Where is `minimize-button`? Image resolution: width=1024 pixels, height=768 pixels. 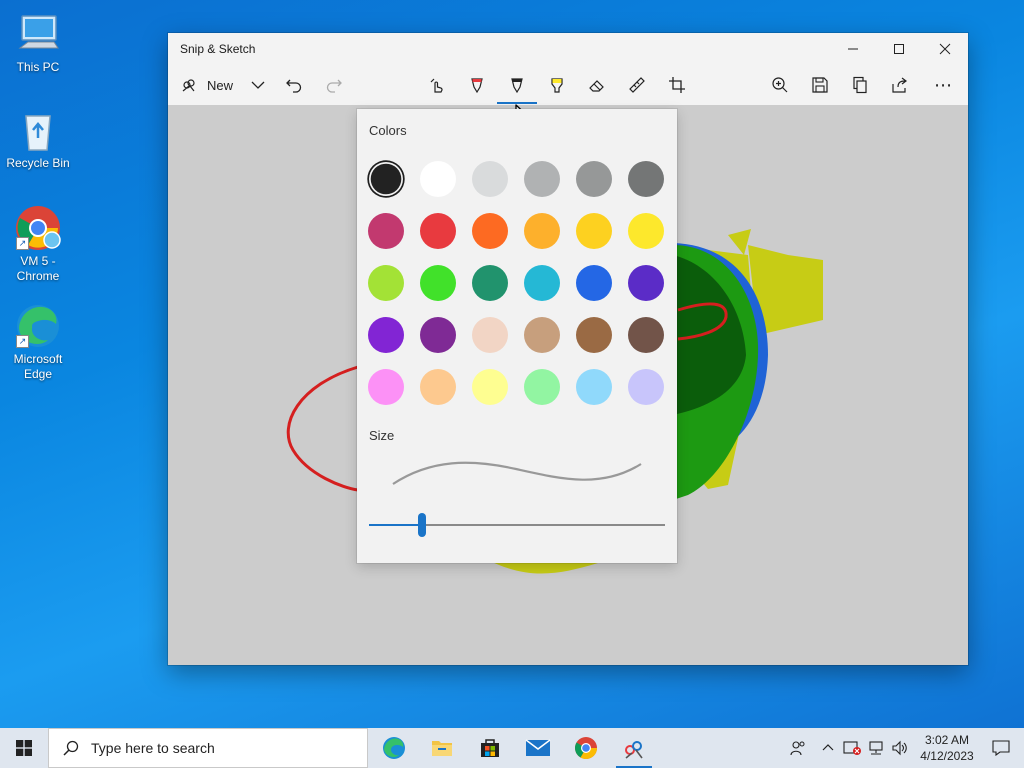
minimize-button is located at coordinates (853, 49).